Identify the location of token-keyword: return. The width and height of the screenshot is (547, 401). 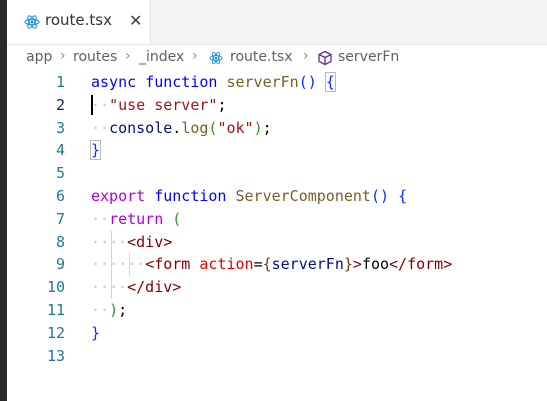
(136, 218).